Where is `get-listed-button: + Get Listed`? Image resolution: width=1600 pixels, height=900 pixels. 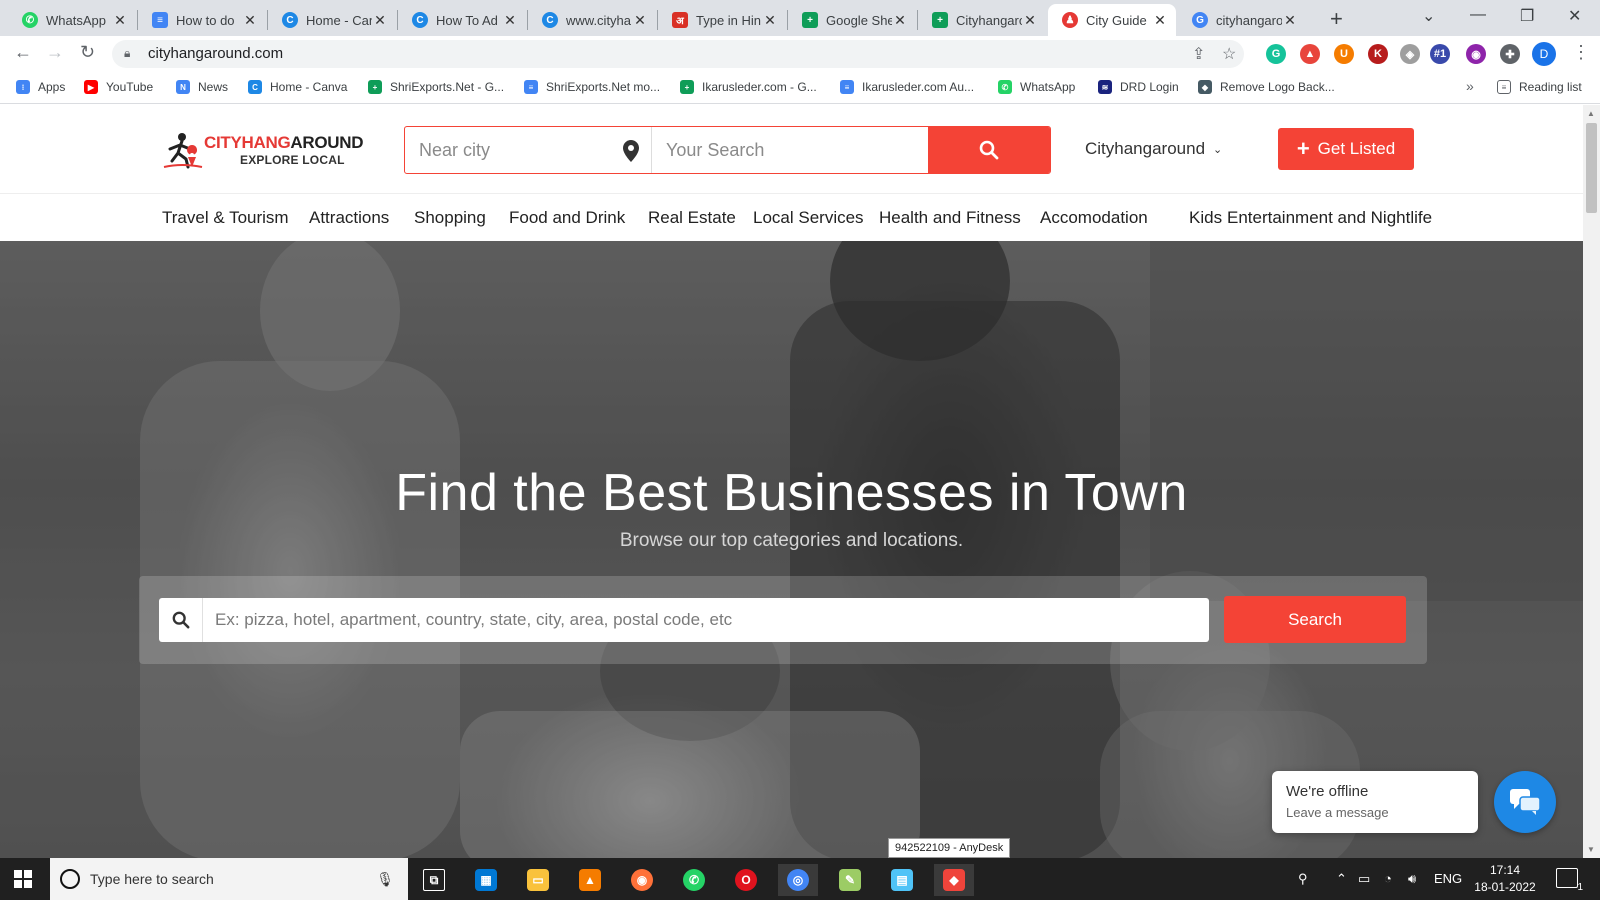 get-listed-button: + Get Listed is located at coordinates (1346, 149).